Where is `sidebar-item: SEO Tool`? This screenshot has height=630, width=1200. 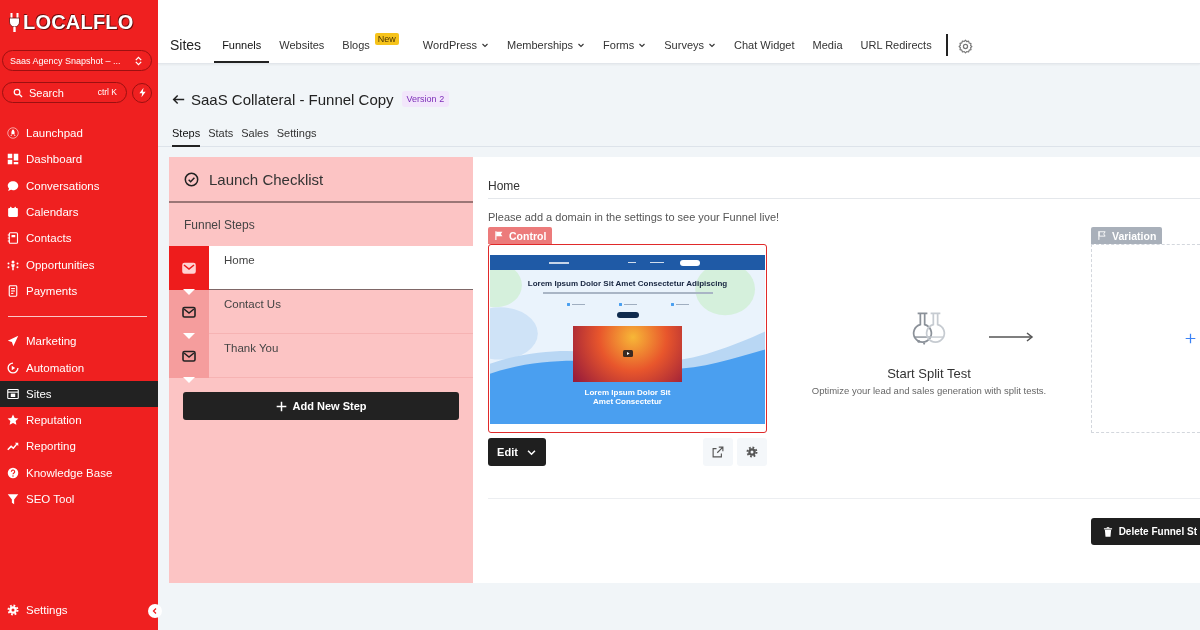 sidebar-item: SEO Tool is located at coordinates (79, 499).